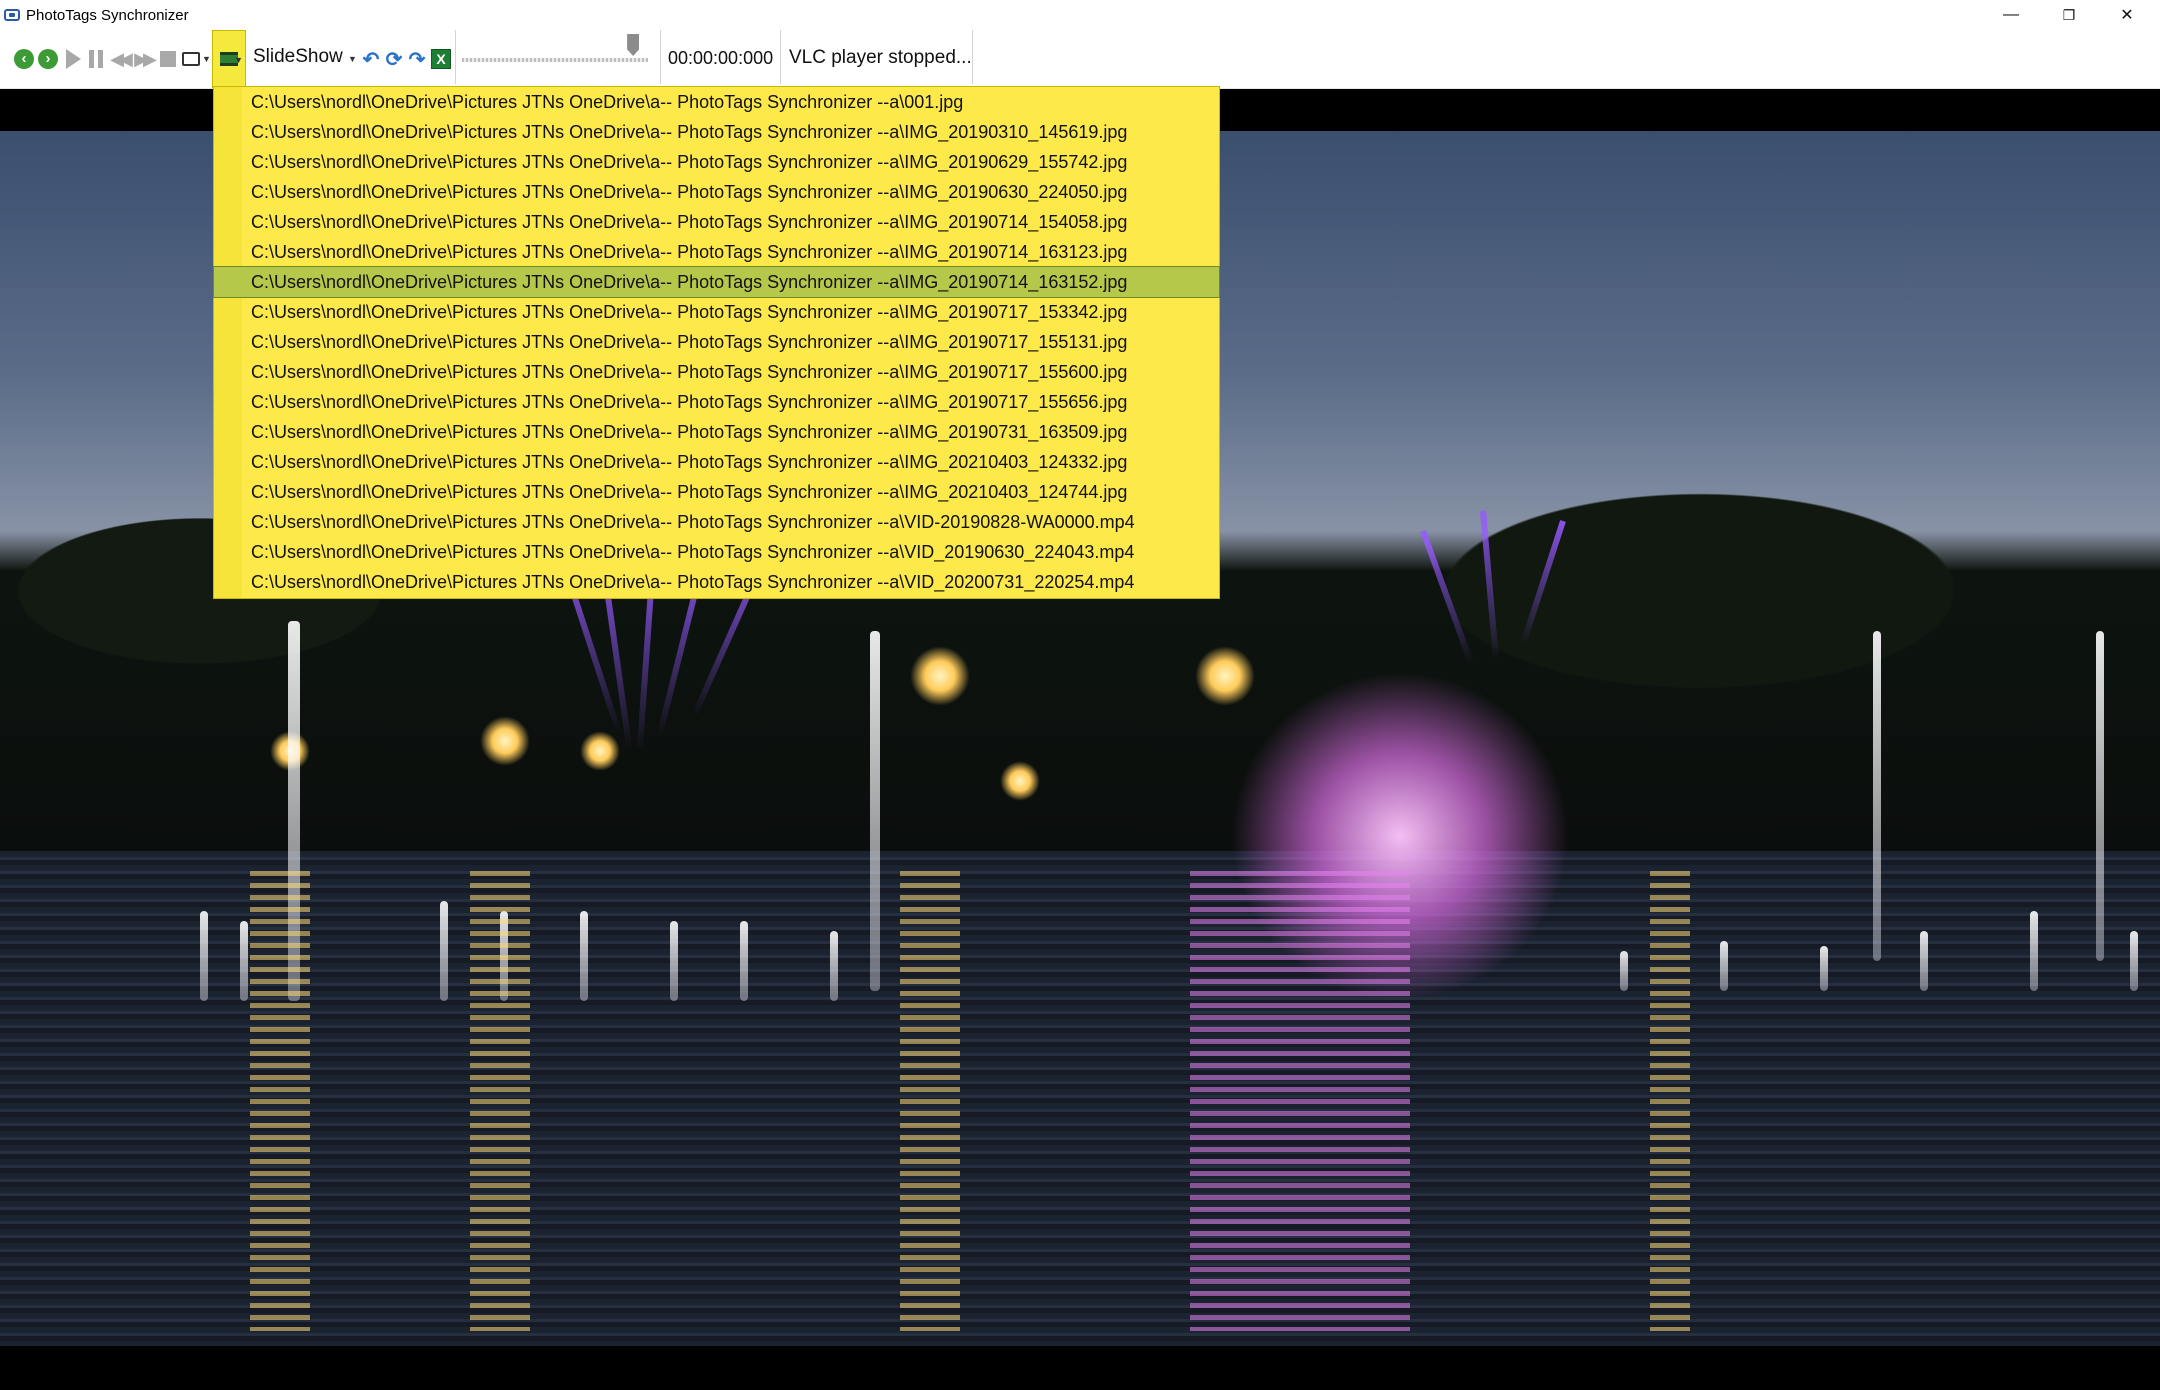 This screenshot has height=1390, width=2160. What do you see at coordinates (229, 59) in the screenshot?
I see `playlist-button: ▼` at bounding box center [229, 59].